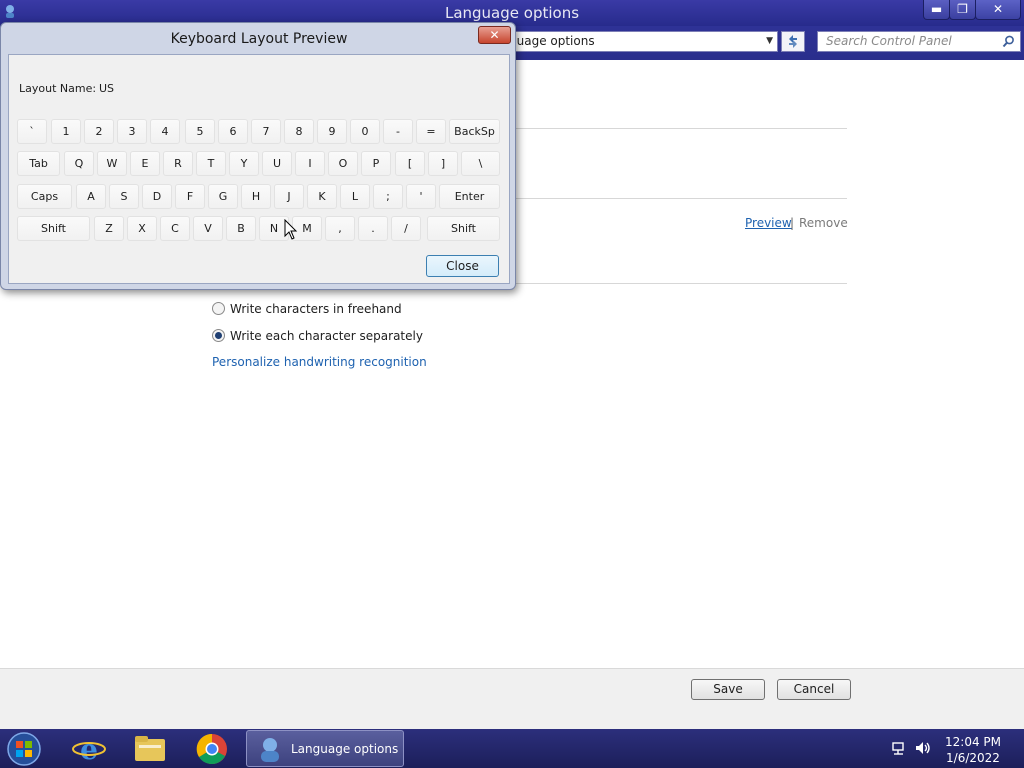  I want to click on key: 0, so click(365, 131).